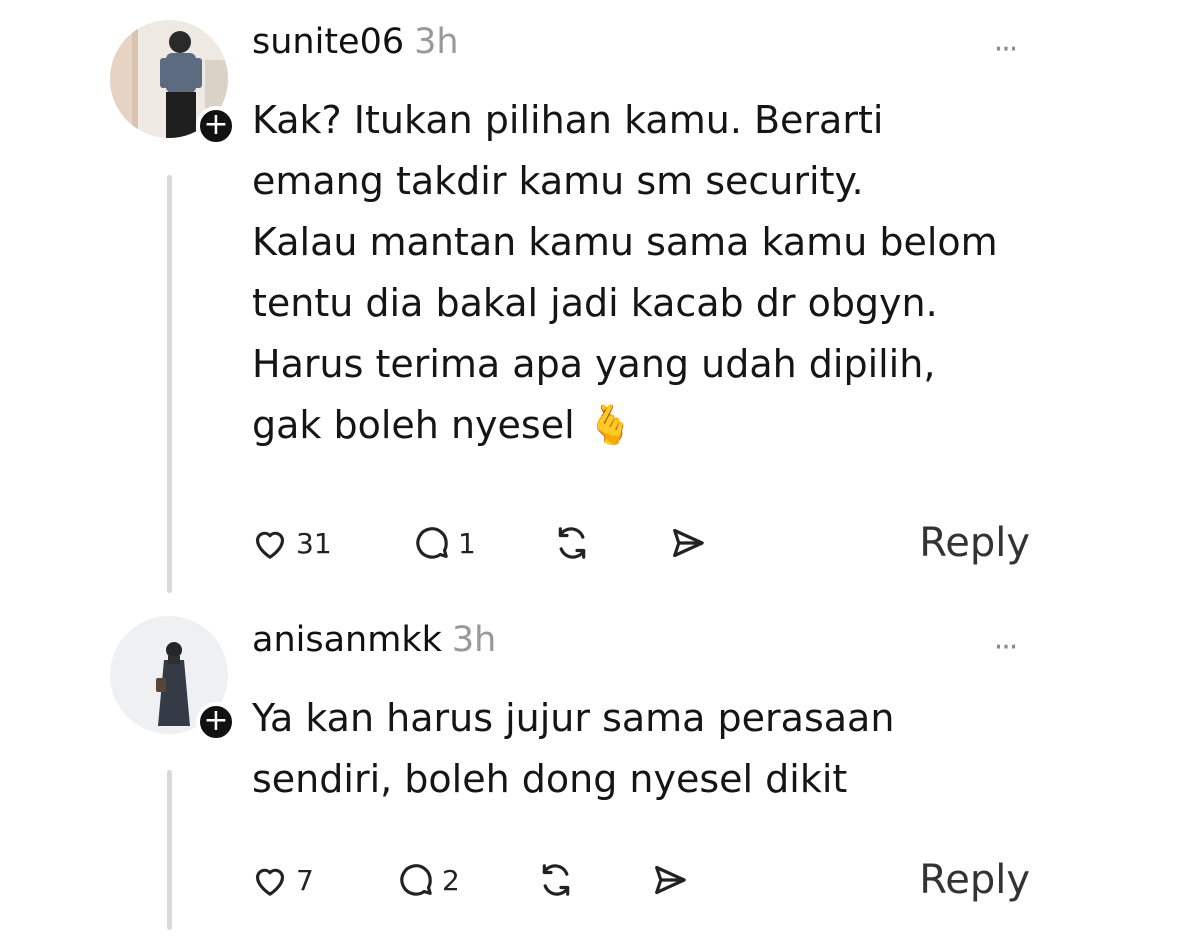  Describe the element at coordinates (305, 880) in the screenshot. I see `like-count: 7` at that location.